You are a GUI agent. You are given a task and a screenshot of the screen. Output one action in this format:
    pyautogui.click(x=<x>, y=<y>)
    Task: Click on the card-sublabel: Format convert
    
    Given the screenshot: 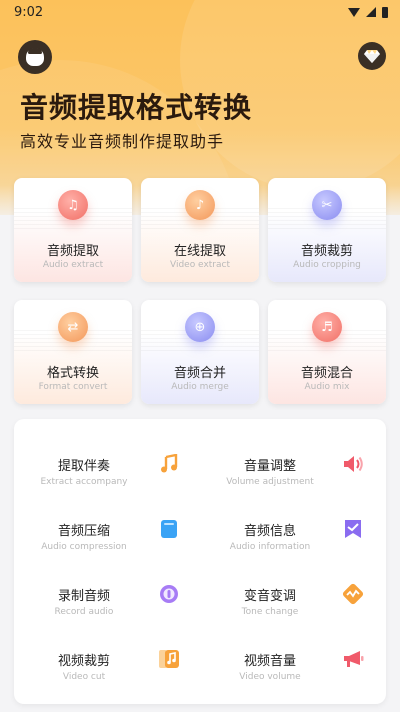 What is the action you would take?
    pyautogui.click(x=73, y=387)
    